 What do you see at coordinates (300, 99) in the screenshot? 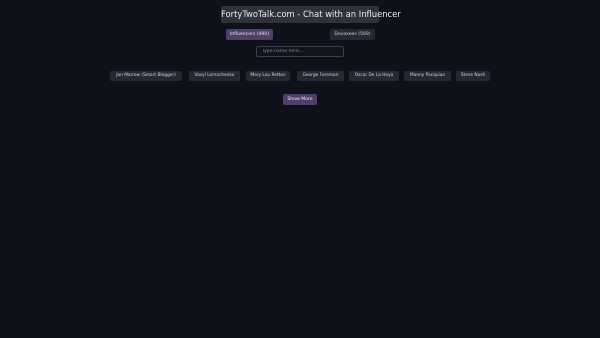
I see `show-more-button: Show More` at bounding box center [300, 99].